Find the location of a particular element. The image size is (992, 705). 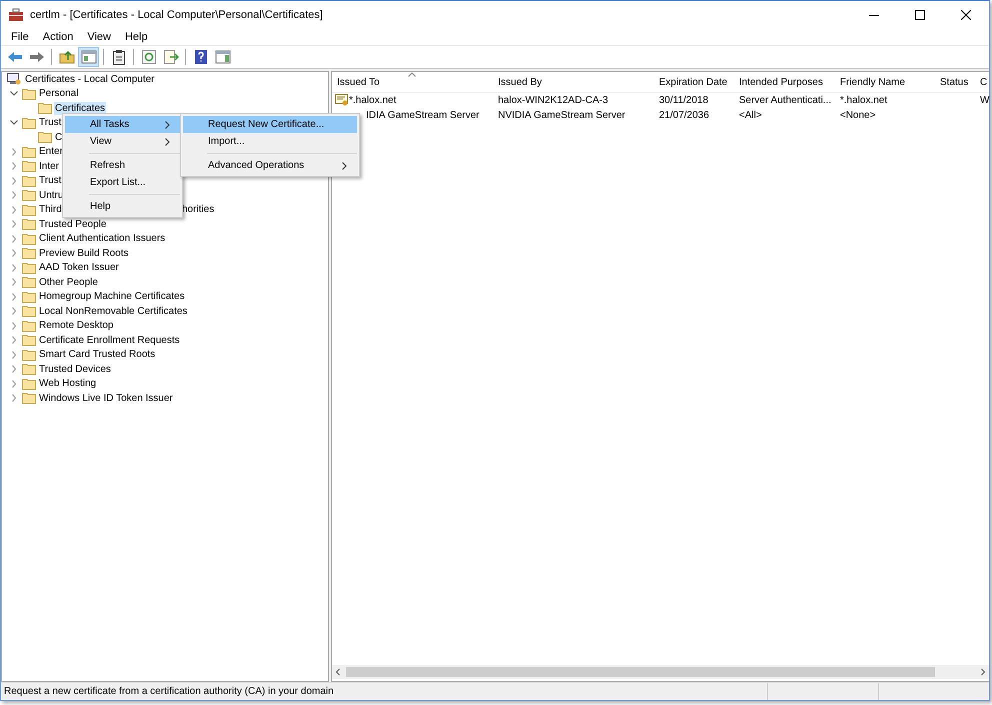

menu-item: All Tasks is located at coordinates (122, 124).